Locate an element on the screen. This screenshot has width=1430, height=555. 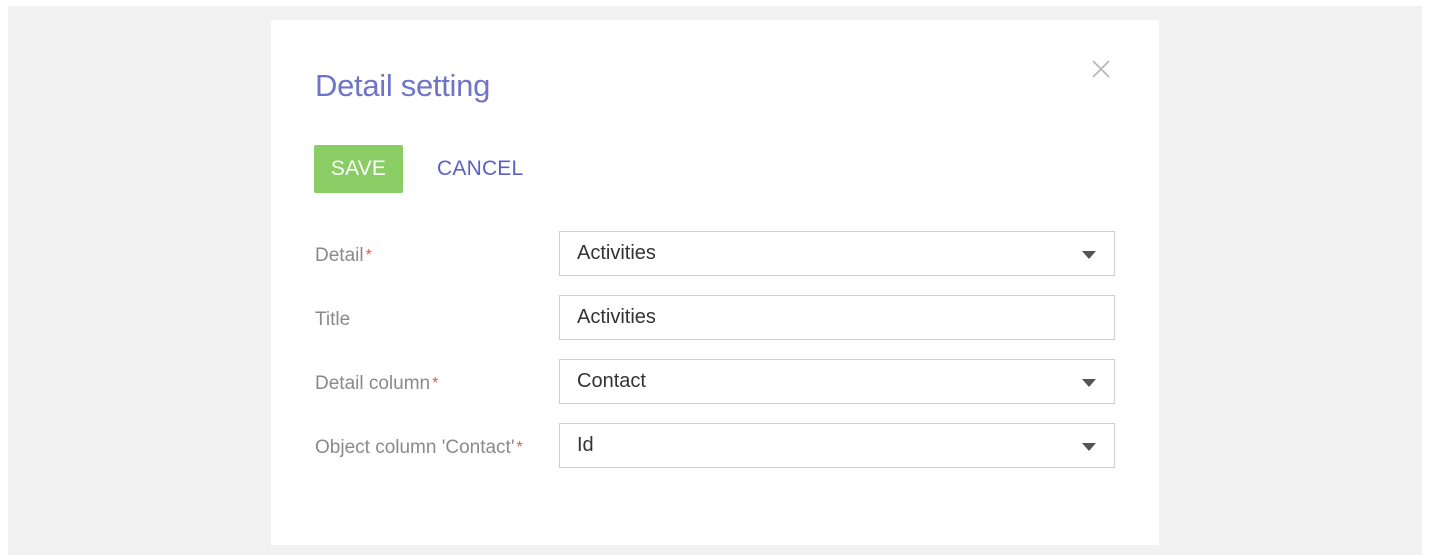
close-icon is located at coordinates (1101, 69).